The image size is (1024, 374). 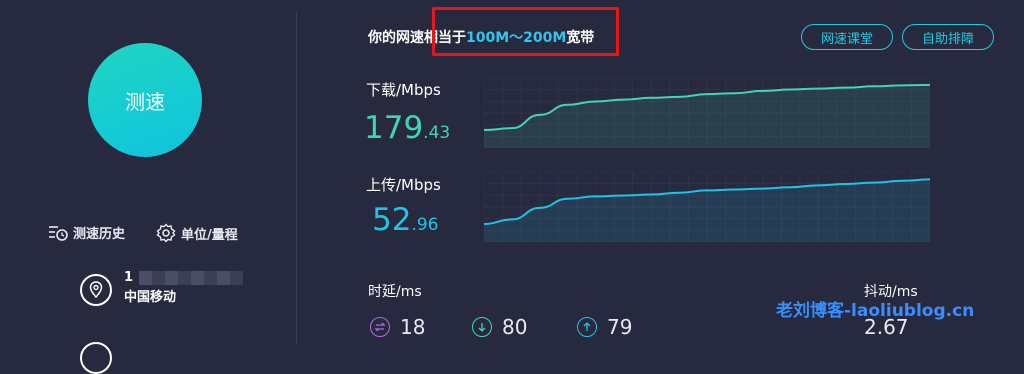 What do you see at coordinates (587, 327) in the screenshot?
I see `arrow-up-icon` at bounding box center [587, 327].